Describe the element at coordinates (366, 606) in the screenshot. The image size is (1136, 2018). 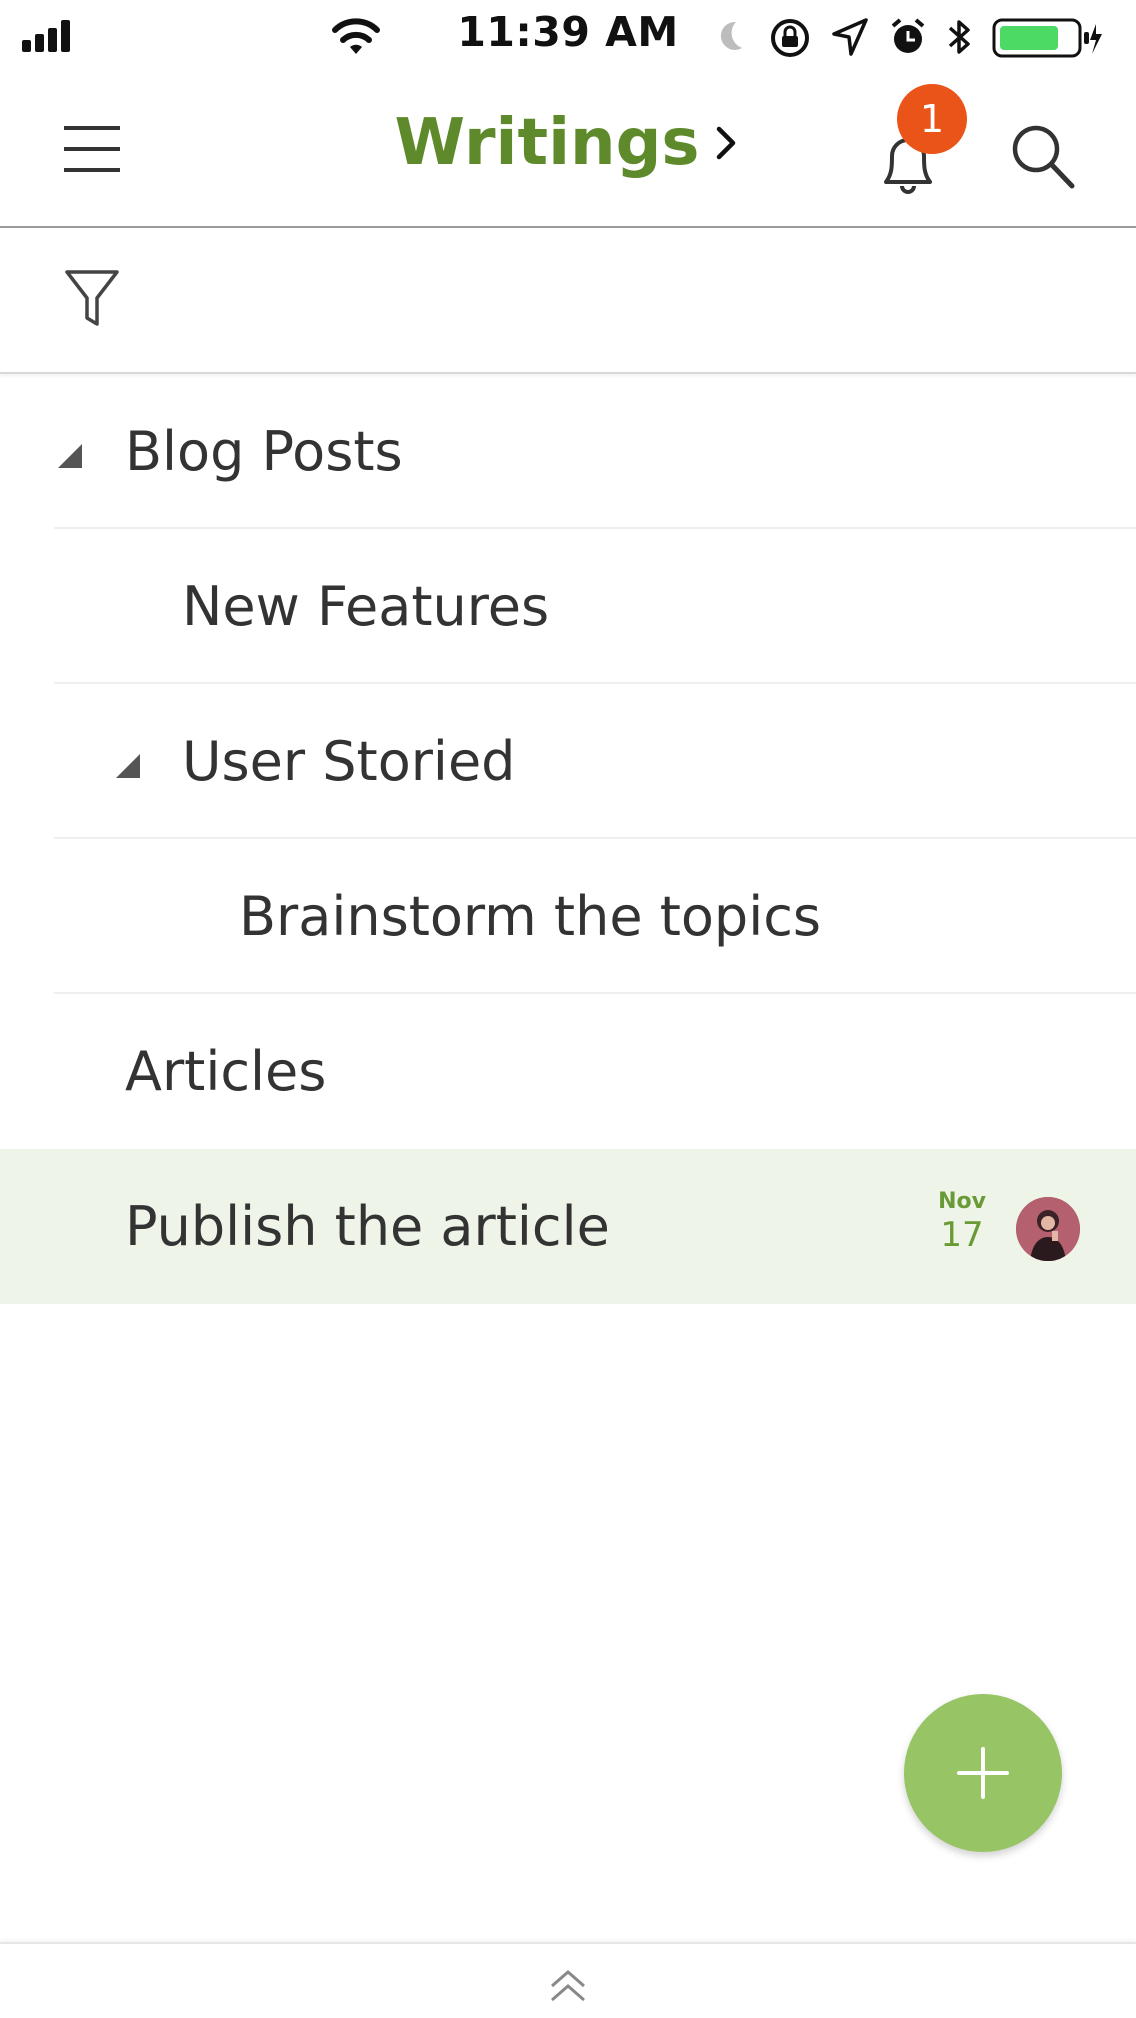
I see `list-item-label: New Features` at that location.